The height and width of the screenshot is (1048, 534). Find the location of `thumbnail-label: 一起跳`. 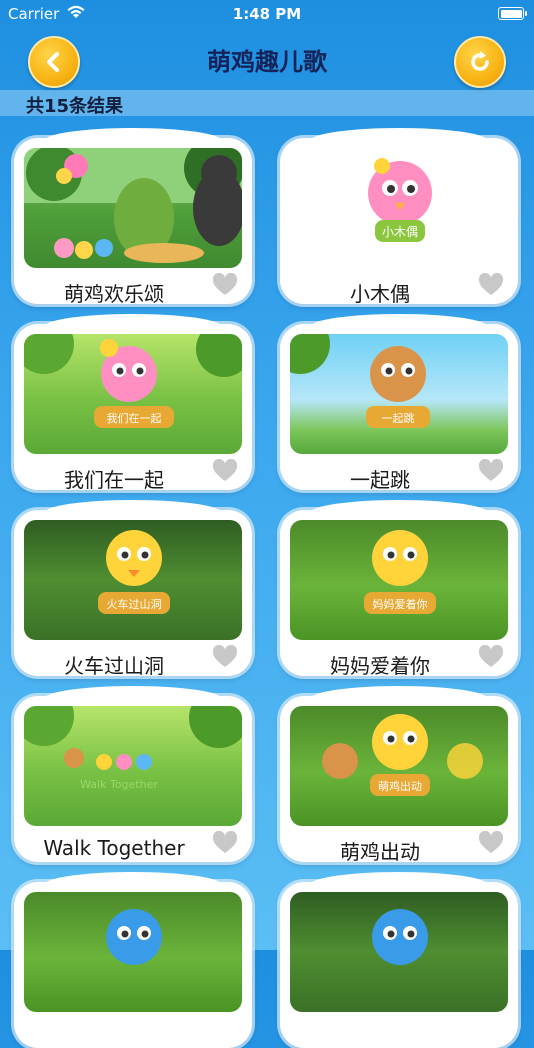

thumbnail-label: 一起跳 is located at coordinates (398, 418).